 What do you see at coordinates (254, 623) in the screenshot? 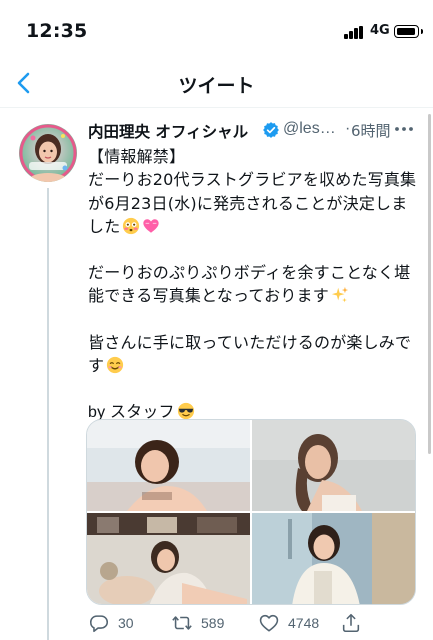
I see `tweet-actions: 30 589 4748` at bounding box center [254, 623].